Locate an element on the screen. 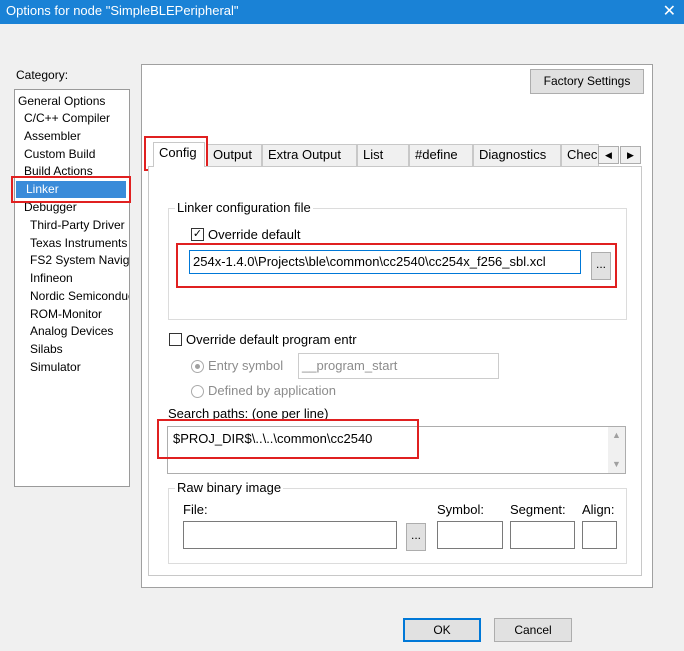 The height and width of the screenshot is (651, 684). category-item-third-party-driver: Third-Party Driver is located at coordinates (77, 225).